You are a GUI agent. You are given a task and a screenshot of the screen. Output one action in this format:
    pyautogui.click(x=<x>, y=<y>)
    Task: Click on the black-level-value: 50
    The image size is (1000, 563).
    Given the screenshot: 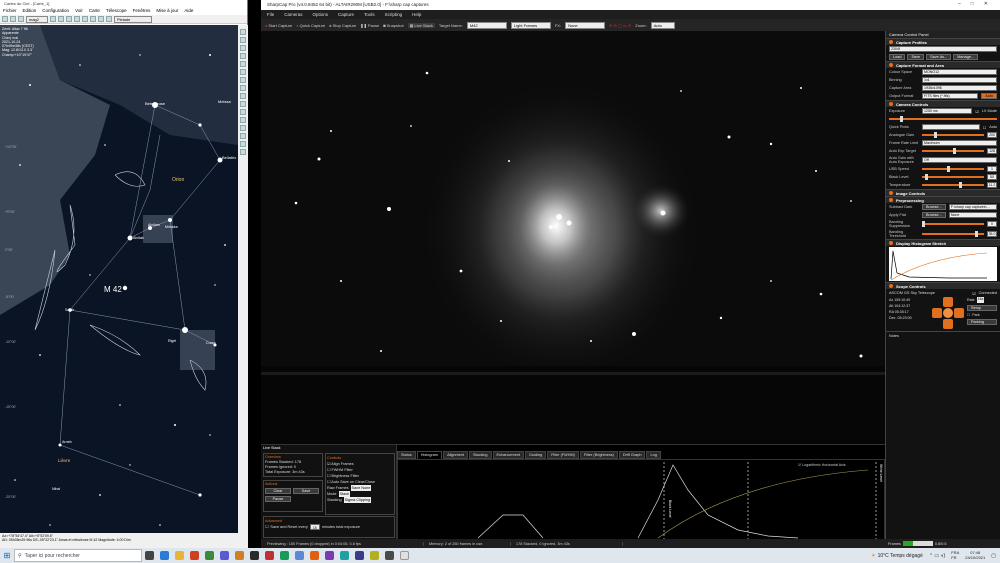 What is the action you would take?
    pyautogui.click(x=992, y=177)
    